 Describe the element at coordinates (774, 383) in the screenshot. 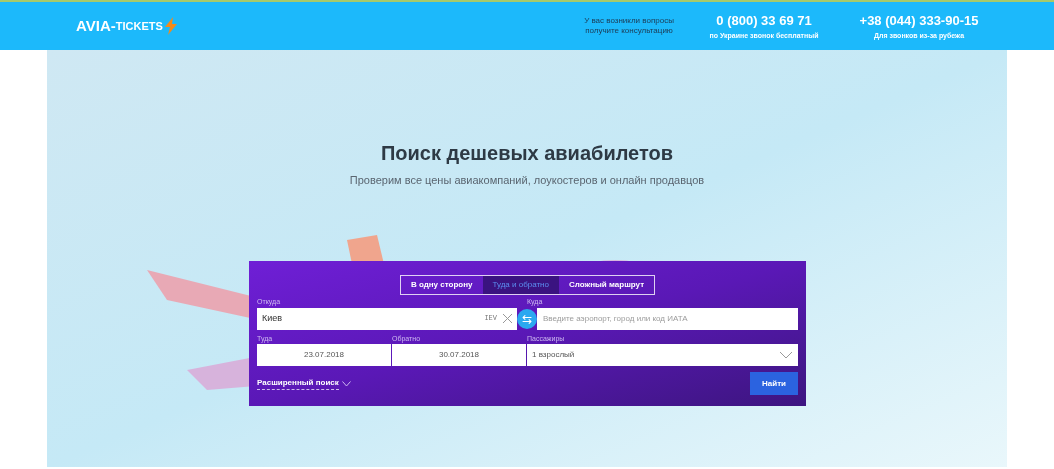

I see `search-button: Найти` at that location.